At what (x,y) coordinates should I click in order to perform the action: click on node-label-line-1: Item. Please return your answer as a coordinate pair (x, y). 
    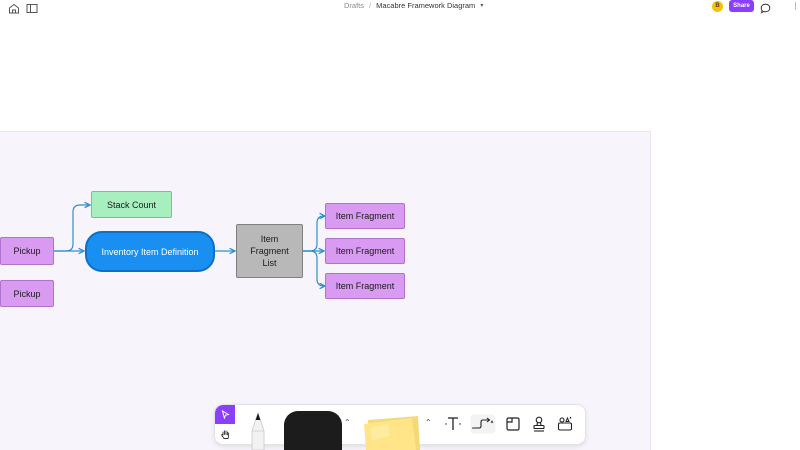
    Looking at the image, I should click on (269, 239).